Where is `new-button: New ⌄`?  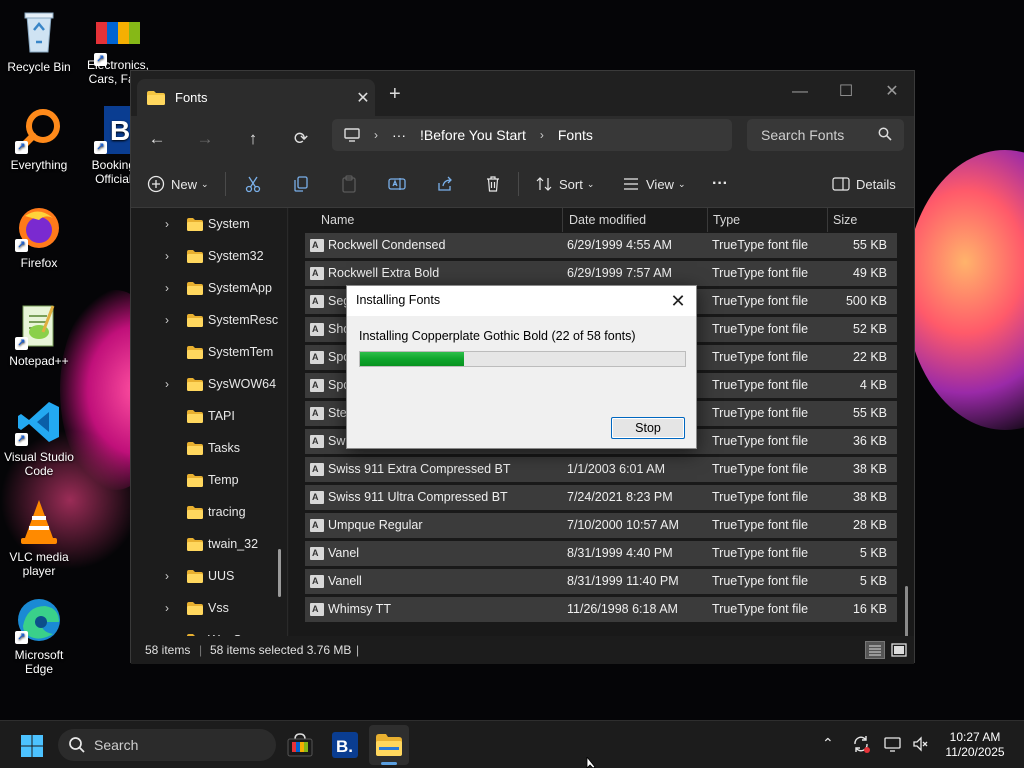
new-button: New ⌄ is located at coordinates (178, 184).